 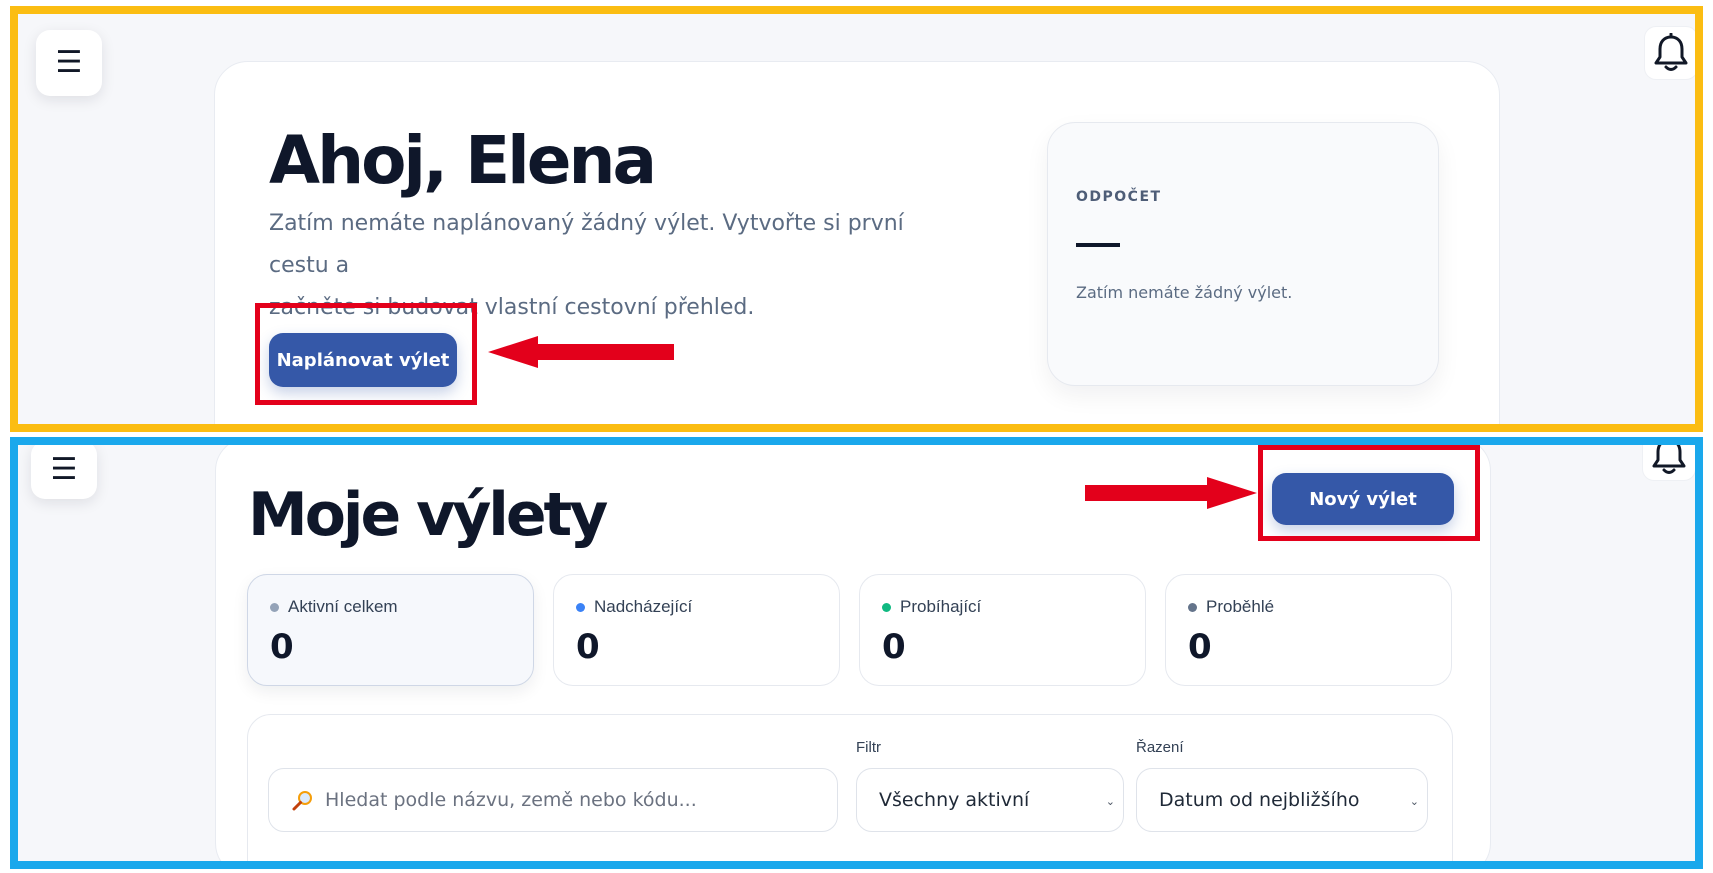 What do you see at coordinates (1259, 800) in the screenshot?
I see `sort-selected-value: Datum od nejbližšího` at bounding box center [1259, 800].